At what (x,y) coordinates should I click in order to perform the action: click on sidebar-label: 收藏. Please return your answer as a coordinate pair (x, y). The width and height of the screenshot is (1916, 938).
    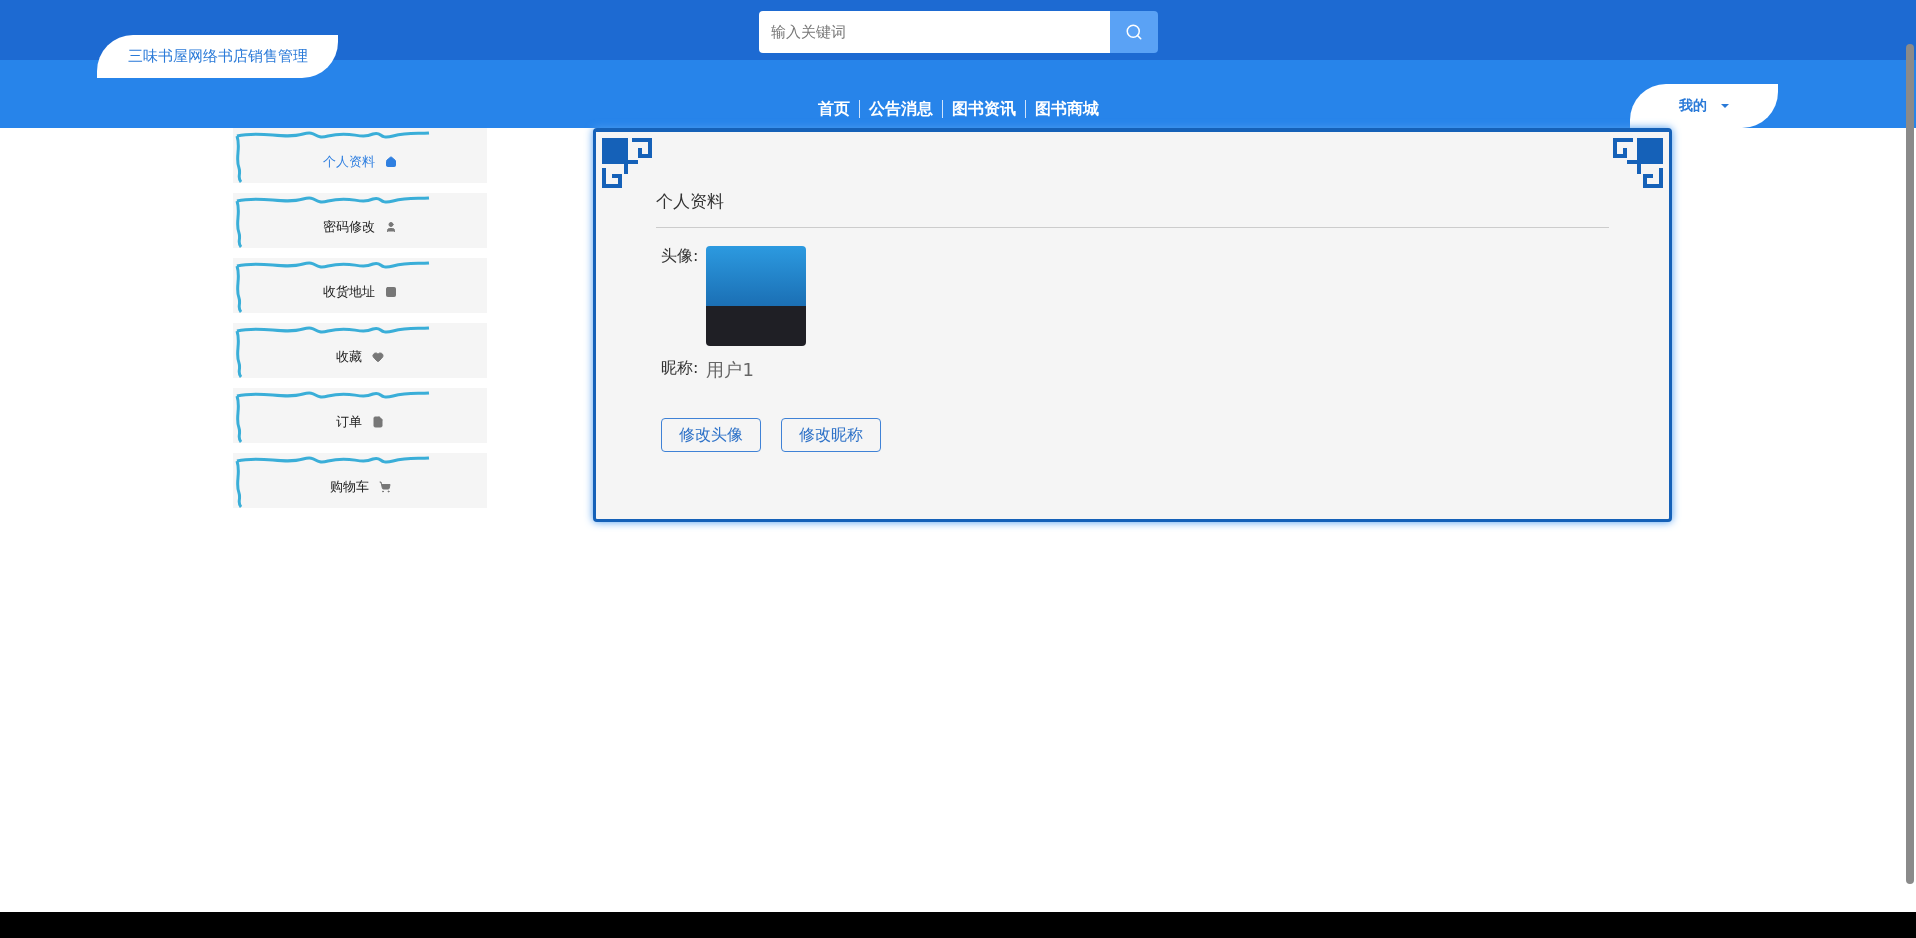
    Looking at the image, I should click on (349, 356).